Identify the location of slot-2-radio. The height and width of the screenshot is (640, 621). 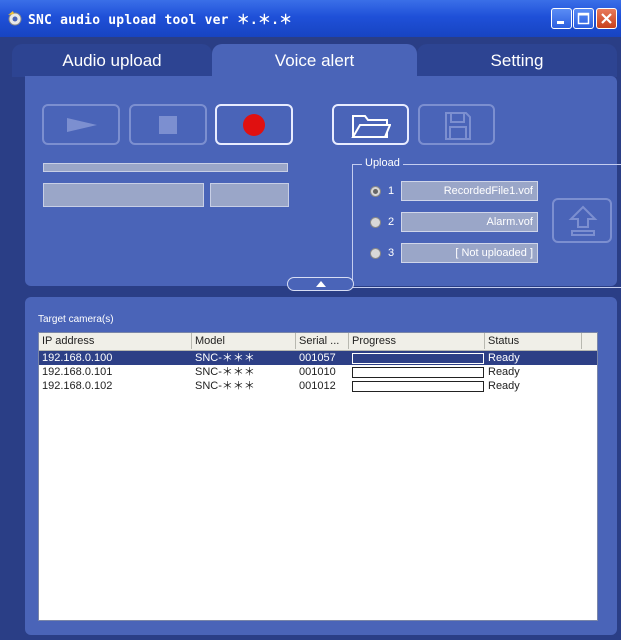
(375, 222).